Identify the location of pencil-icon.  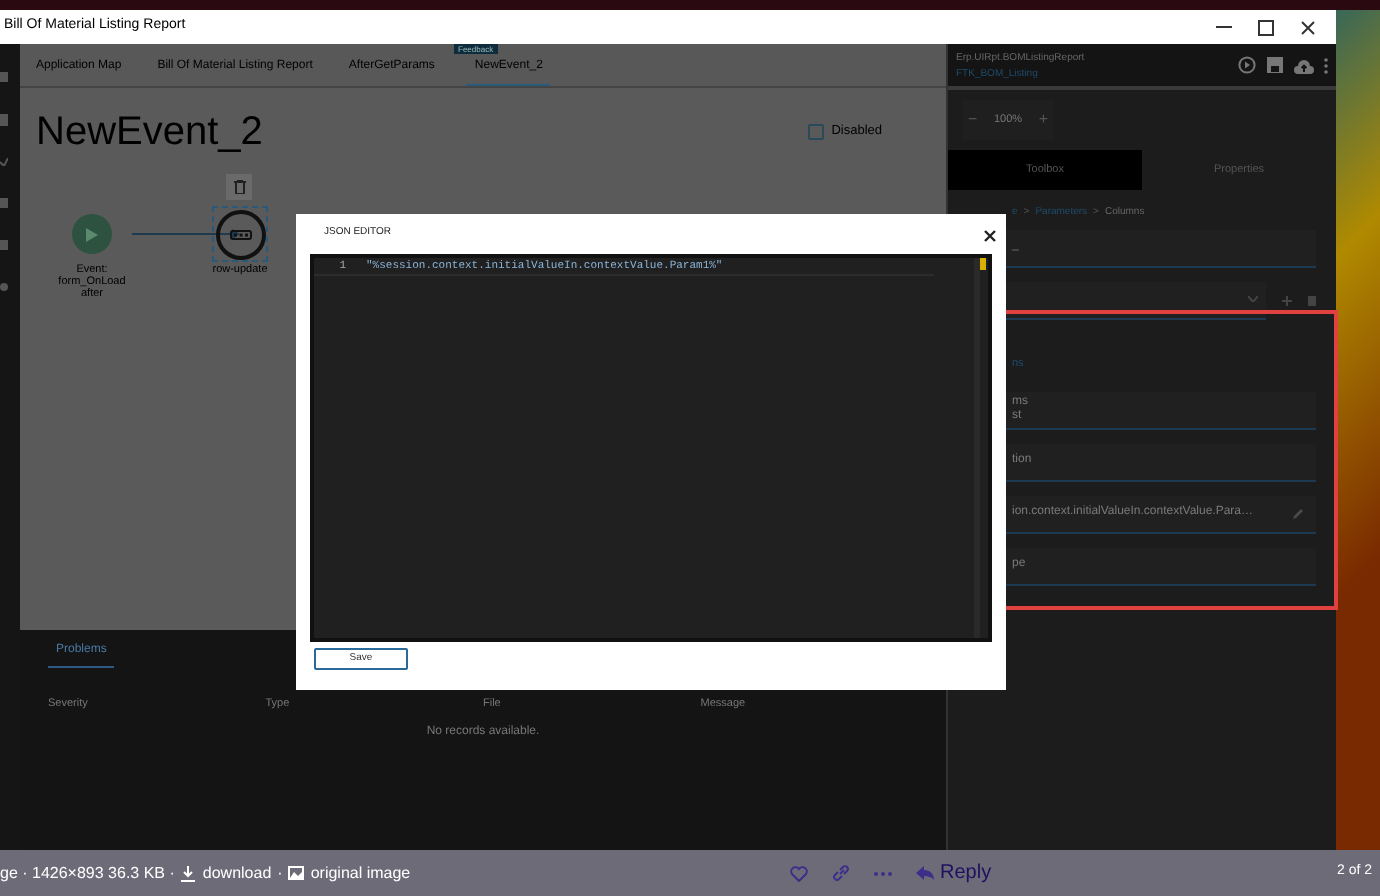
(1298, 513).